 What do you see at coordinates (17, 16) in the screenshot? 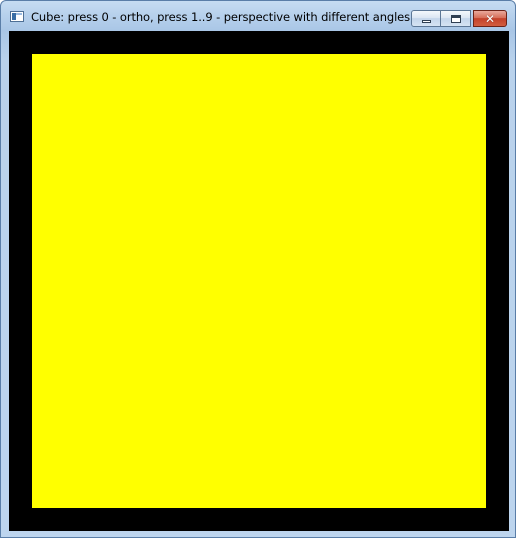
I see `app-window-icon` at bounding box center [17, 16].